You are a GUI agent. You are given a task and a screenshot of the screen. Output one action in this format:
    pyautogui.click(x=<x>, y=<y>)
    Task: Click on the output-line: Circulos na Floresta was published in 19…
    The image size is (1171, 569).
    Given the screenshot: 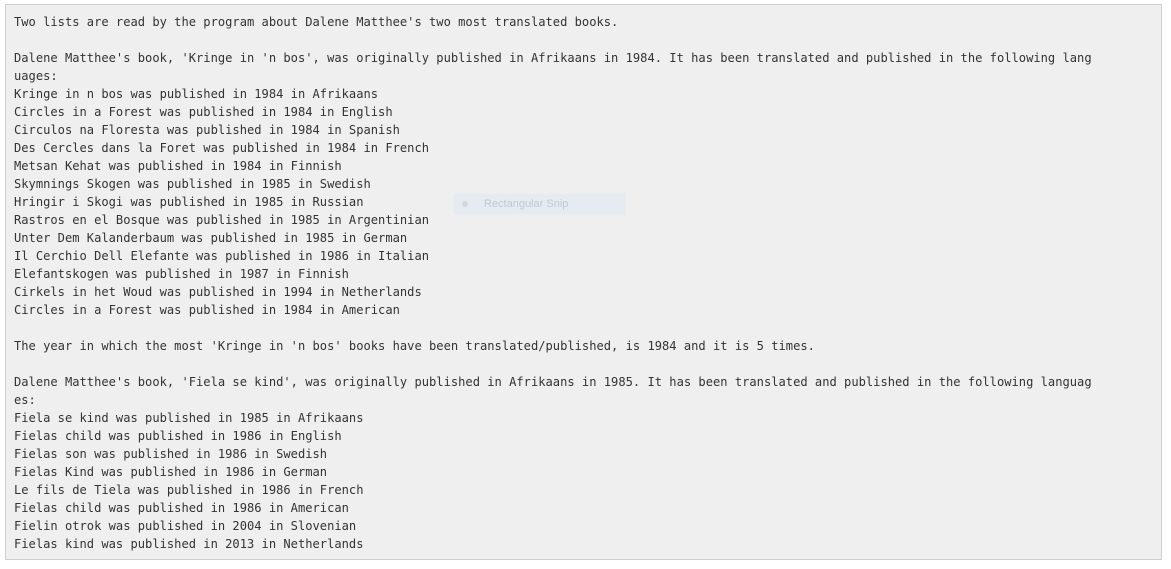 What is the action you would take?
    pyautogui.click(x=207, y=130)
    